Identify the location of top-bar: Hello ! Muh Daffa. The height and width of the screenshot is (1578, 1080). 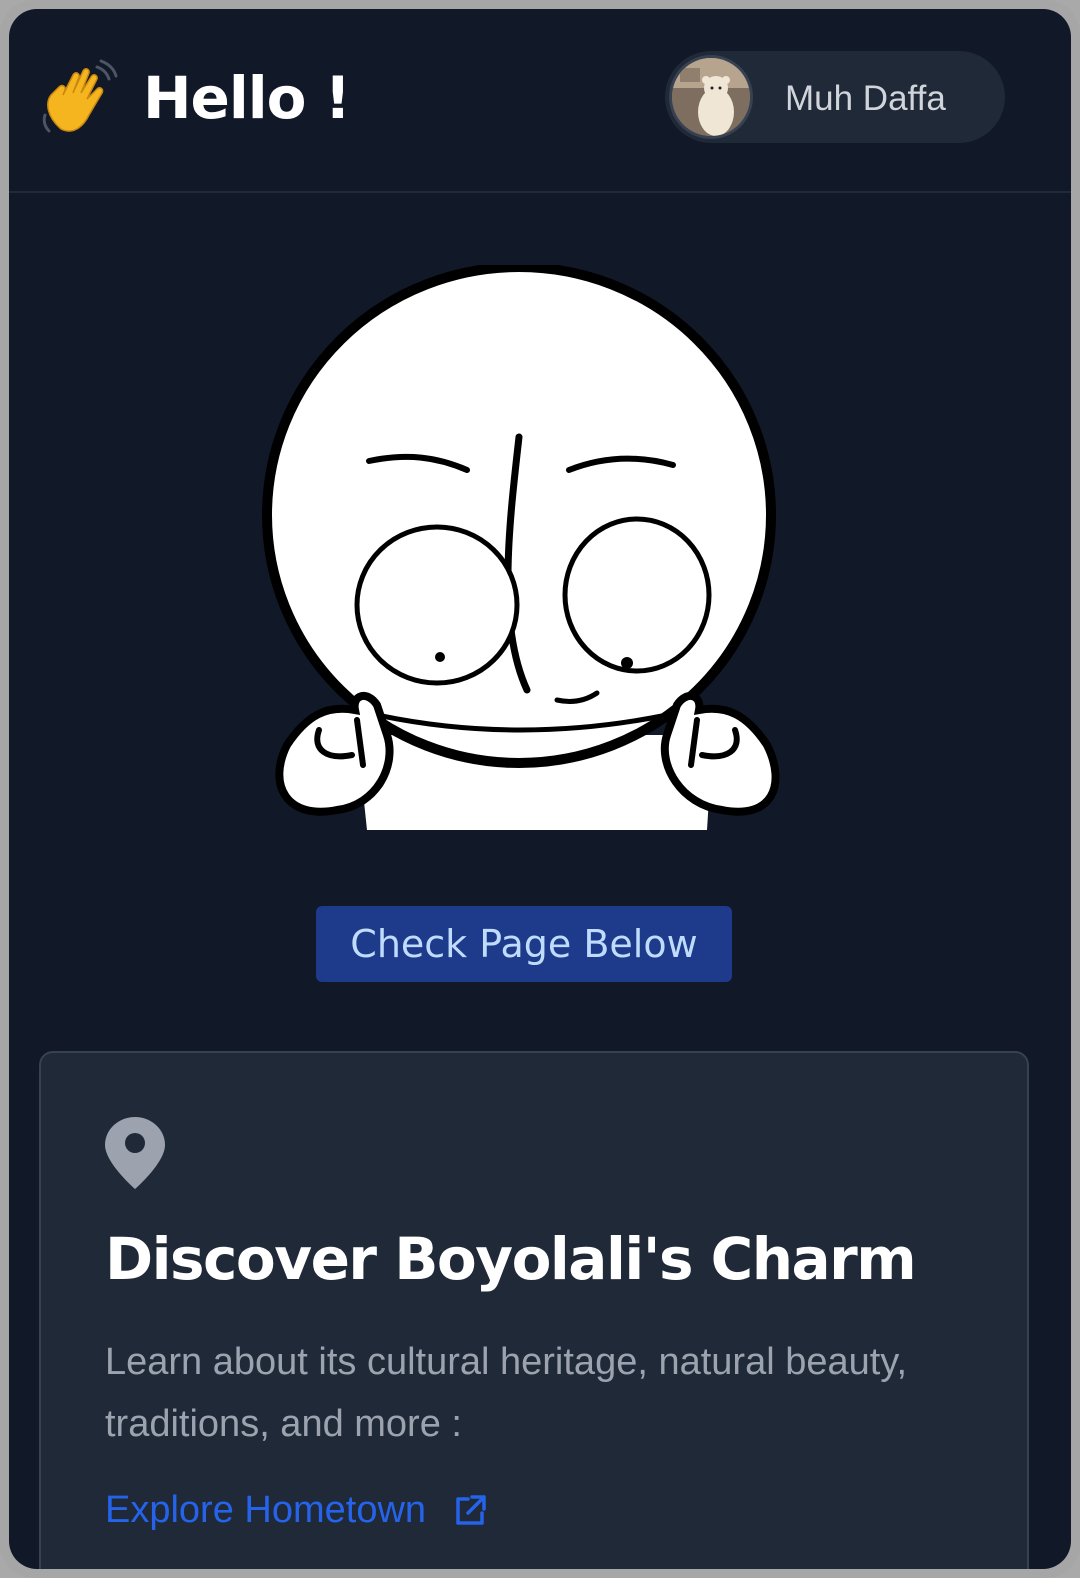
(540, 101).